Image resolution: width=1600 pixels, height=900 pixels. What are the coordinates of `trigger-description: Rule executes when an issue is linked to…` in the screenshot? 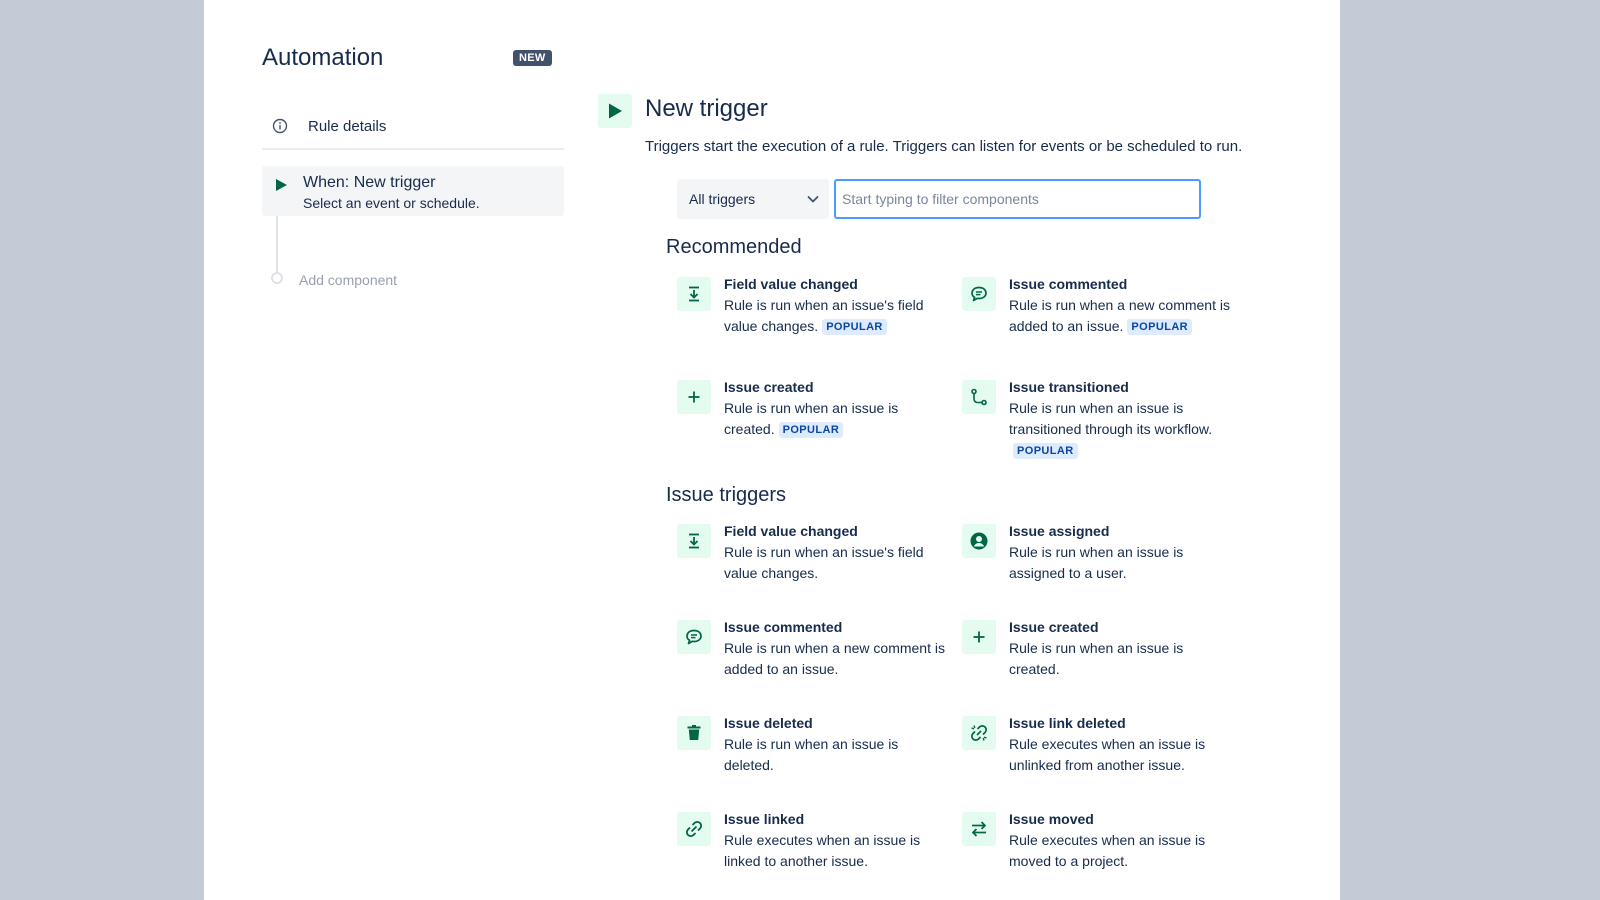 It's located at (822, 850).